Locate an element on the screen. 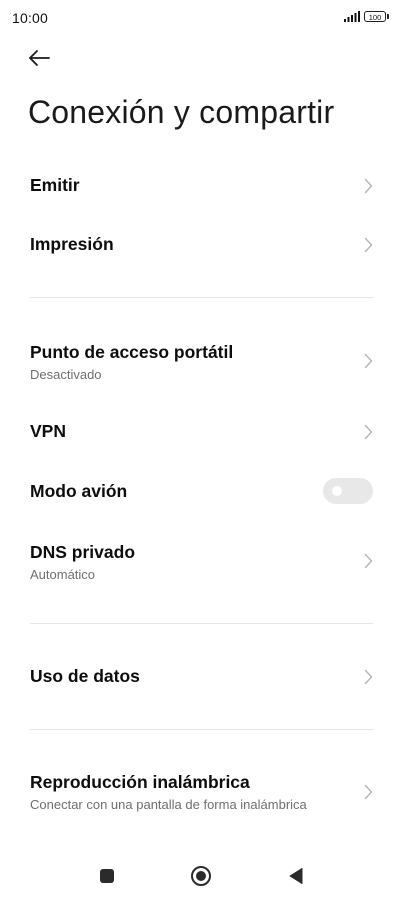 The height and width of the screenshot is (900, 403). battery-icon: 100 is located at coordinates (376, 16).